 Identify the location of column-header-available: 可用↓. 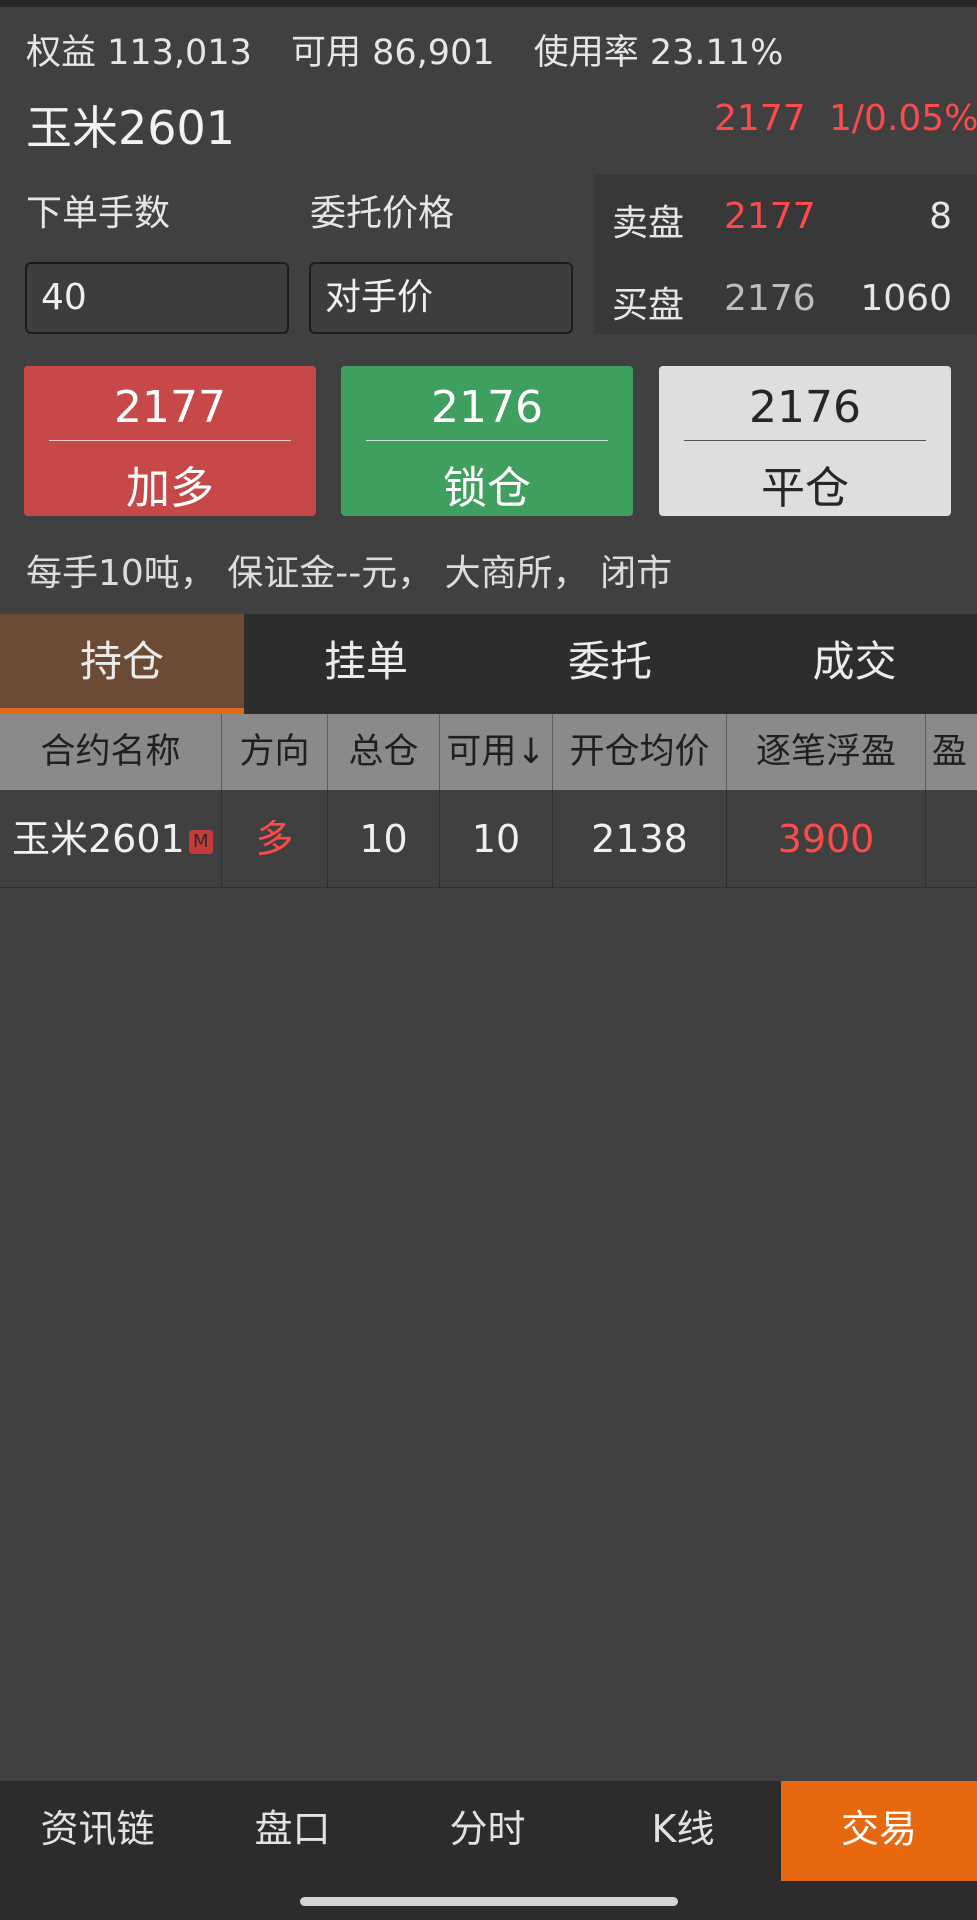
(496, 752).